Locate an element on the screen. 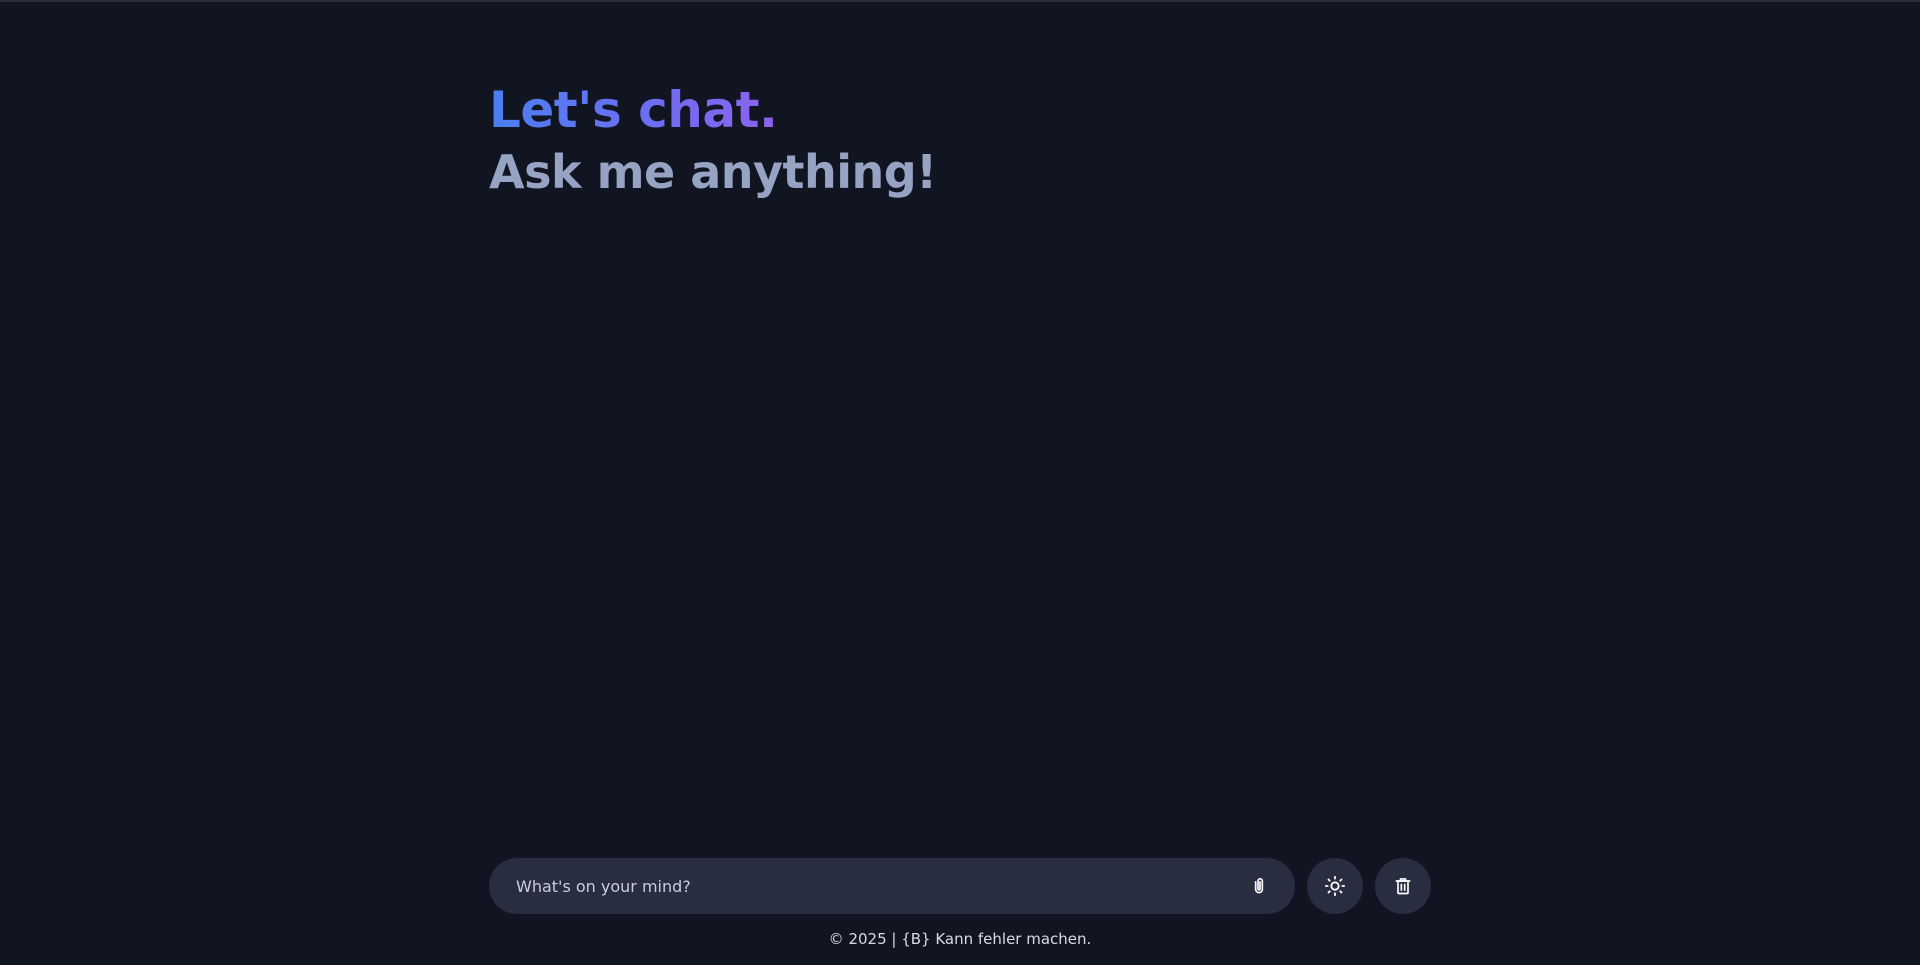  sun-icon is located at coordinates (1335, 886).